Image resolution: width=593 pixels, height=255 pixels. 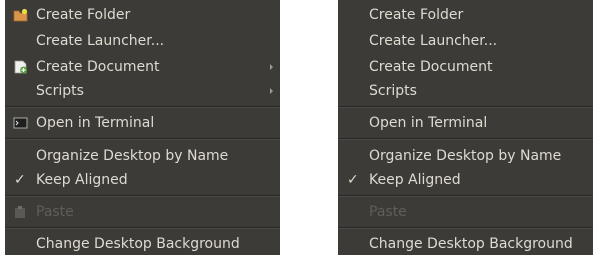 I want to click on clipboard-icon, so click(x=20, y=212).